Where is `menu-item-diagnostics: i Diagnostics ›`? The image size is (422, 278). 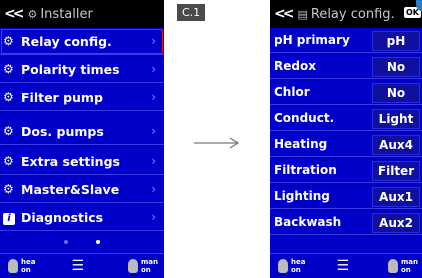
menu-item-diagnostics: i Diagnostics › is located at coordinates (82, 217).